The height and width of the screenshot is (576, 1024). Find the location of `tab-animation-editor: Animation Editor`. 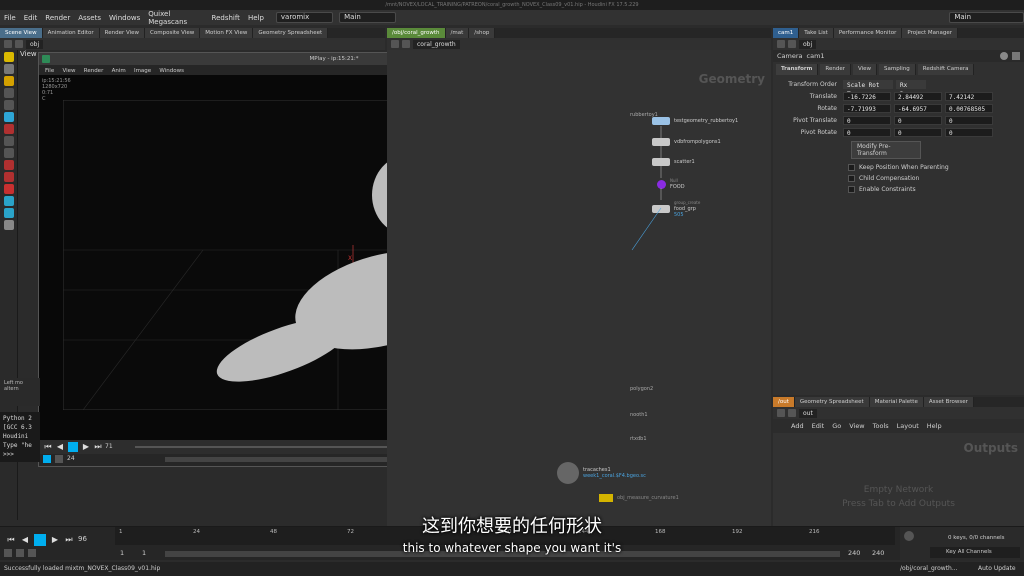

tab-animation-editor: Animation Editor is located at coordinates (71, 33).